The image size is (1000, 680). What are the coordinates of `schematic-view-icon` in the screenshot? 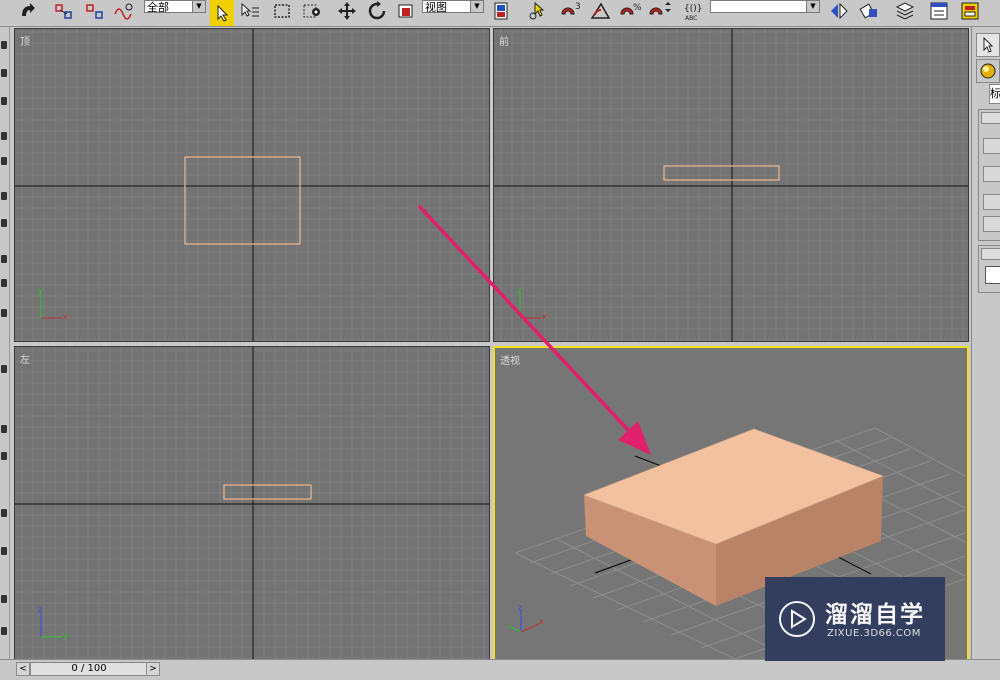 It's located at (970, 11).